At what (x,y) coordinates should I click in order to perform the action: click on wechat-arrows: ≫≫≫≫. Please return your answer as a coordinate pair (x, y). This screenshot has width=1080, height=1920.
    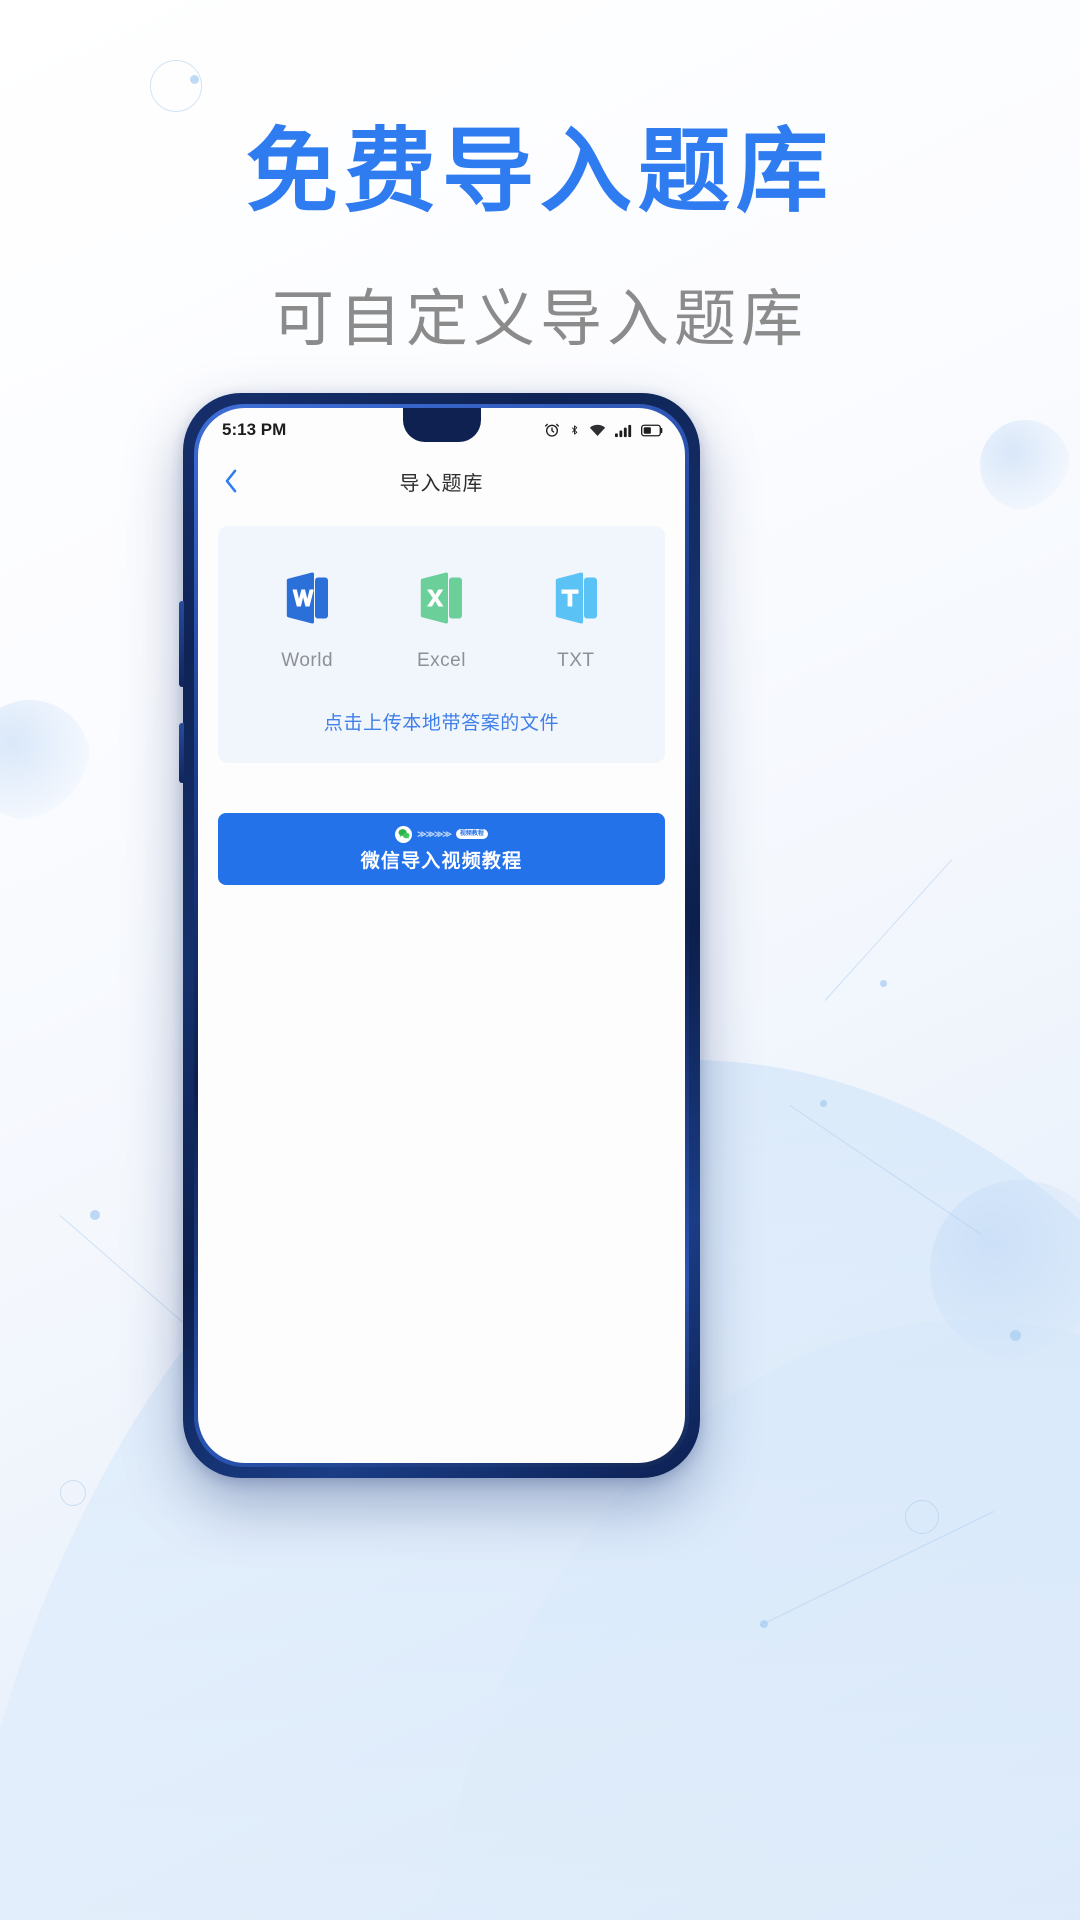
    Looking at the image, I should click on (434, 833).